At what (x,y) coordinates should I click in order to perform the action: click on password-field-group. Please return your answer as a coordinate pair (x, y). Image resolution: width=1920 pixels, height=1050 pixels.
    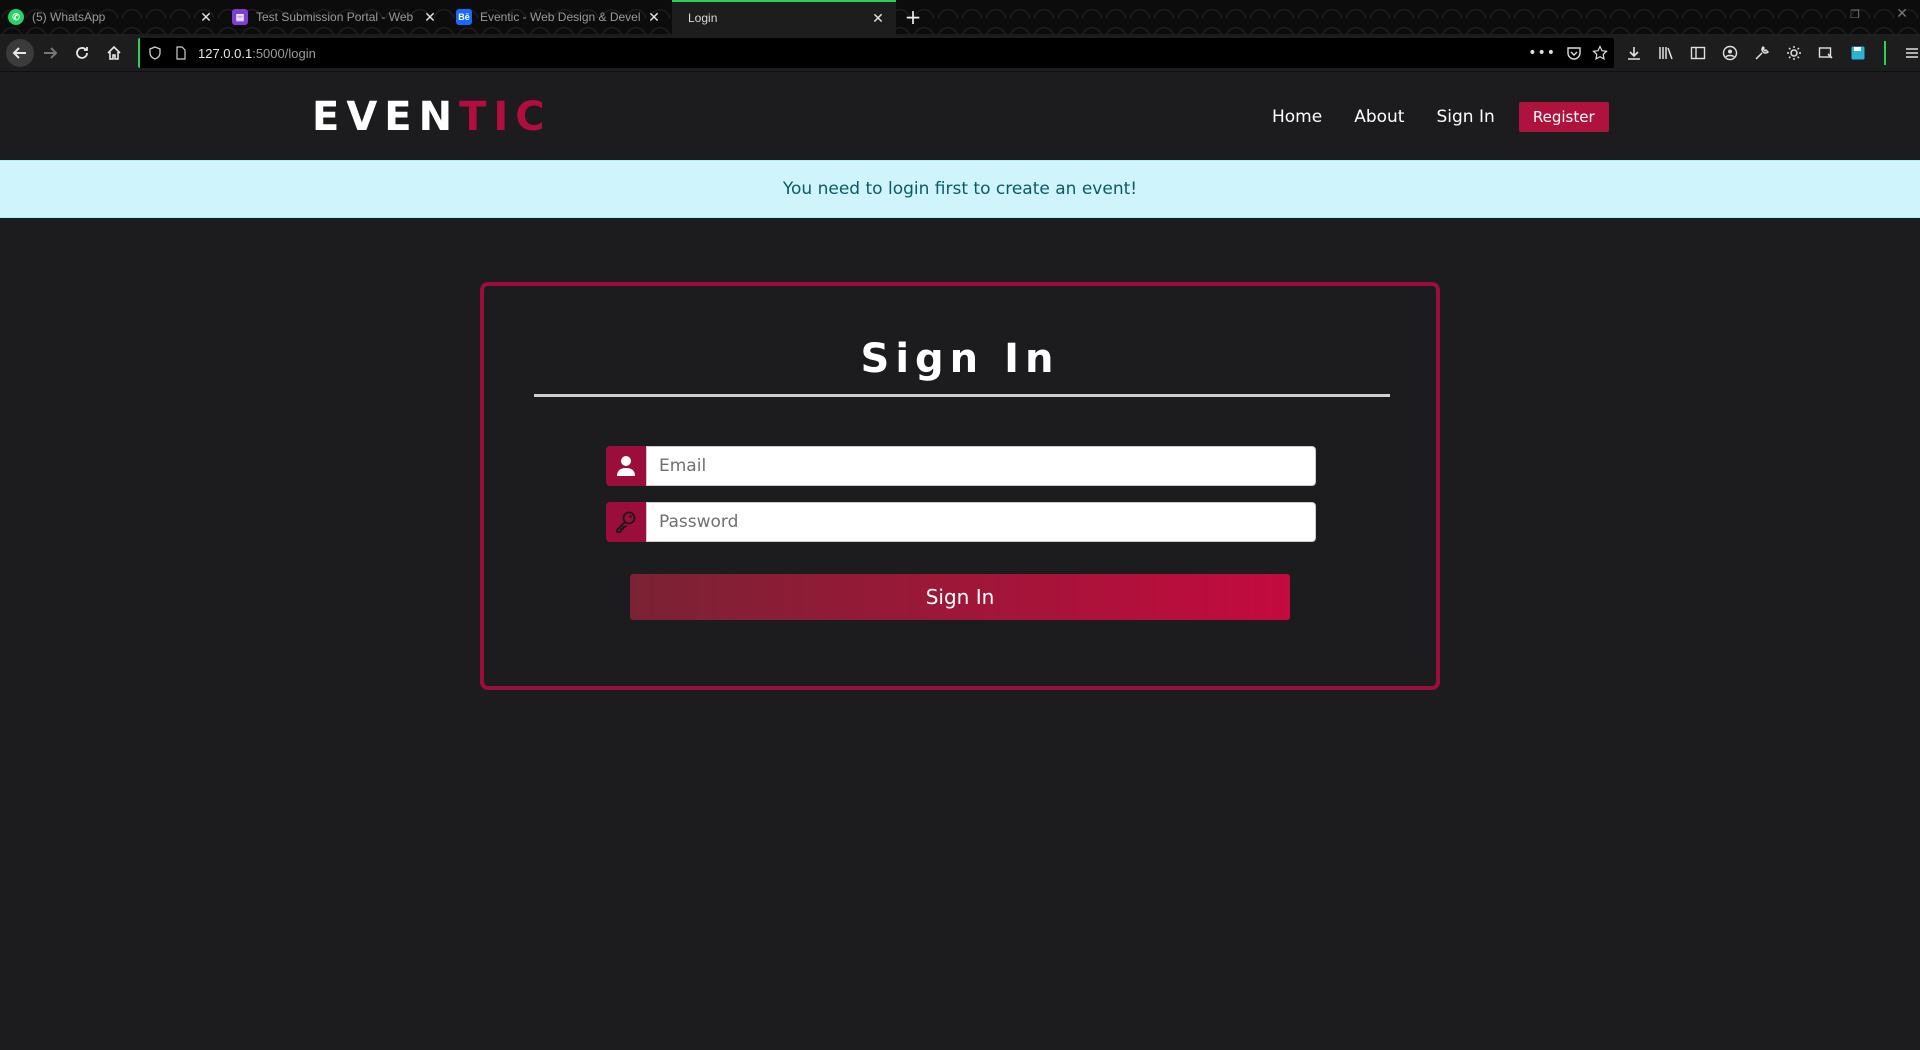
    Looking at the image, I should click on (961, 522).